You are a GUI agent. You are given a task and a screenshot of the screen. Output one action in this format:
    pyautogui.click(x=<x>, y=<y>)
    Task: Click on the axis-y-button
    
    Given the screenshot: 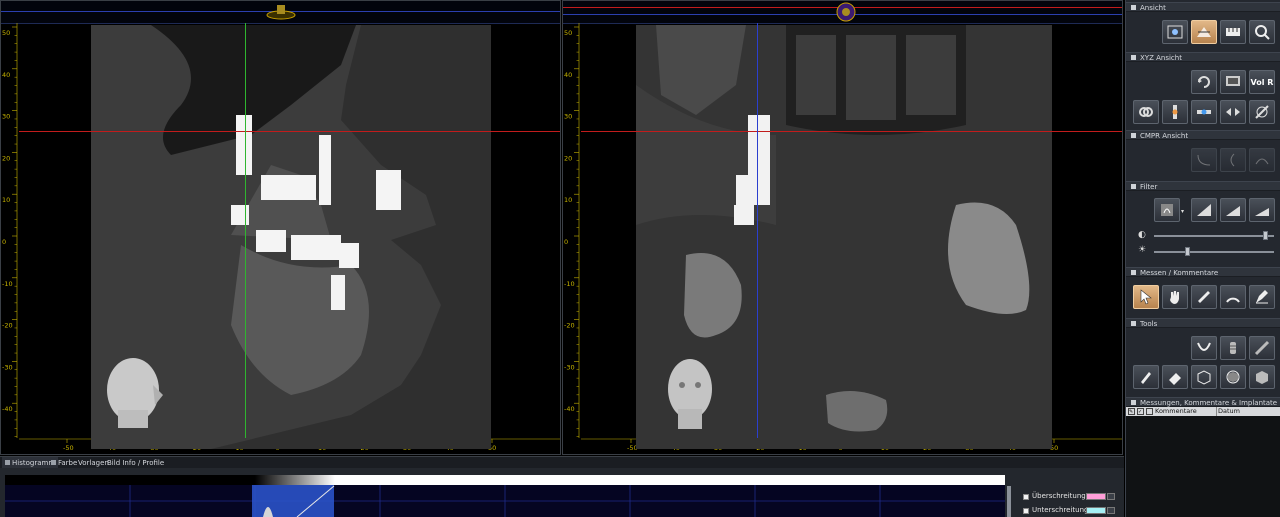 What is the action you would take?
    pyautogui.click(x=1204, y=112)
    